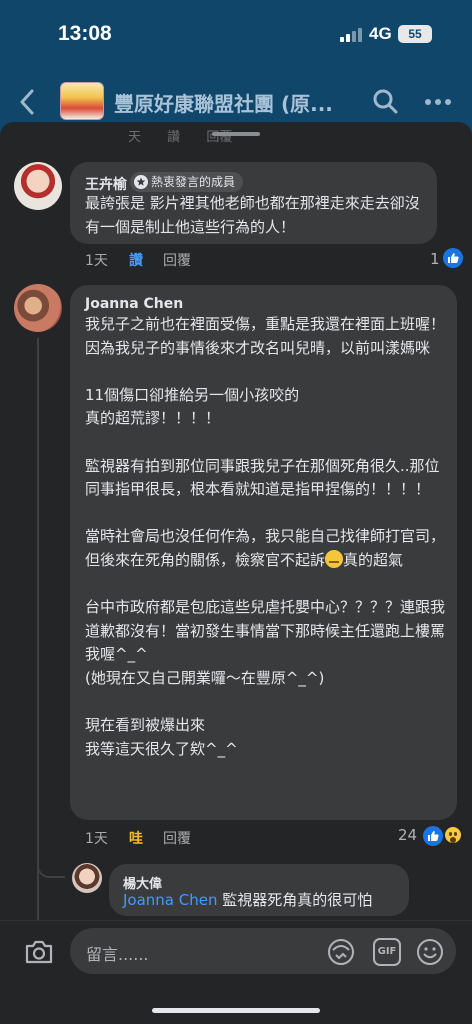  Describe the element at coordinates (380, 33) in the screenshot. I see `network-type: 4G` at that location.